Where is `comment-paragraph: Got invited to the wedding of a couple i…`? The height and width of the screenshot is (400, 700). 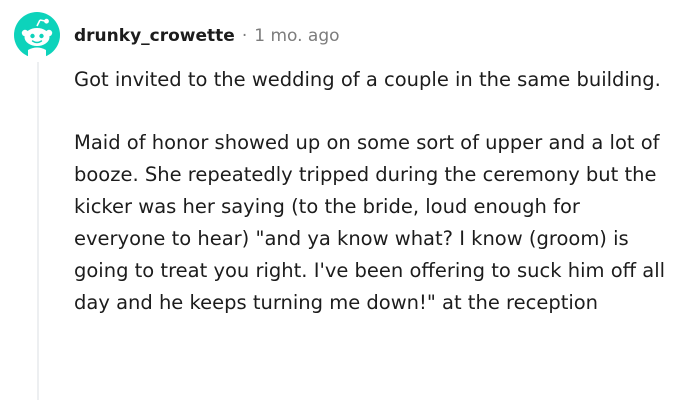
comment-paragraph: Got invited to the wedding of a couple i… is located at coordinates (367, 79).